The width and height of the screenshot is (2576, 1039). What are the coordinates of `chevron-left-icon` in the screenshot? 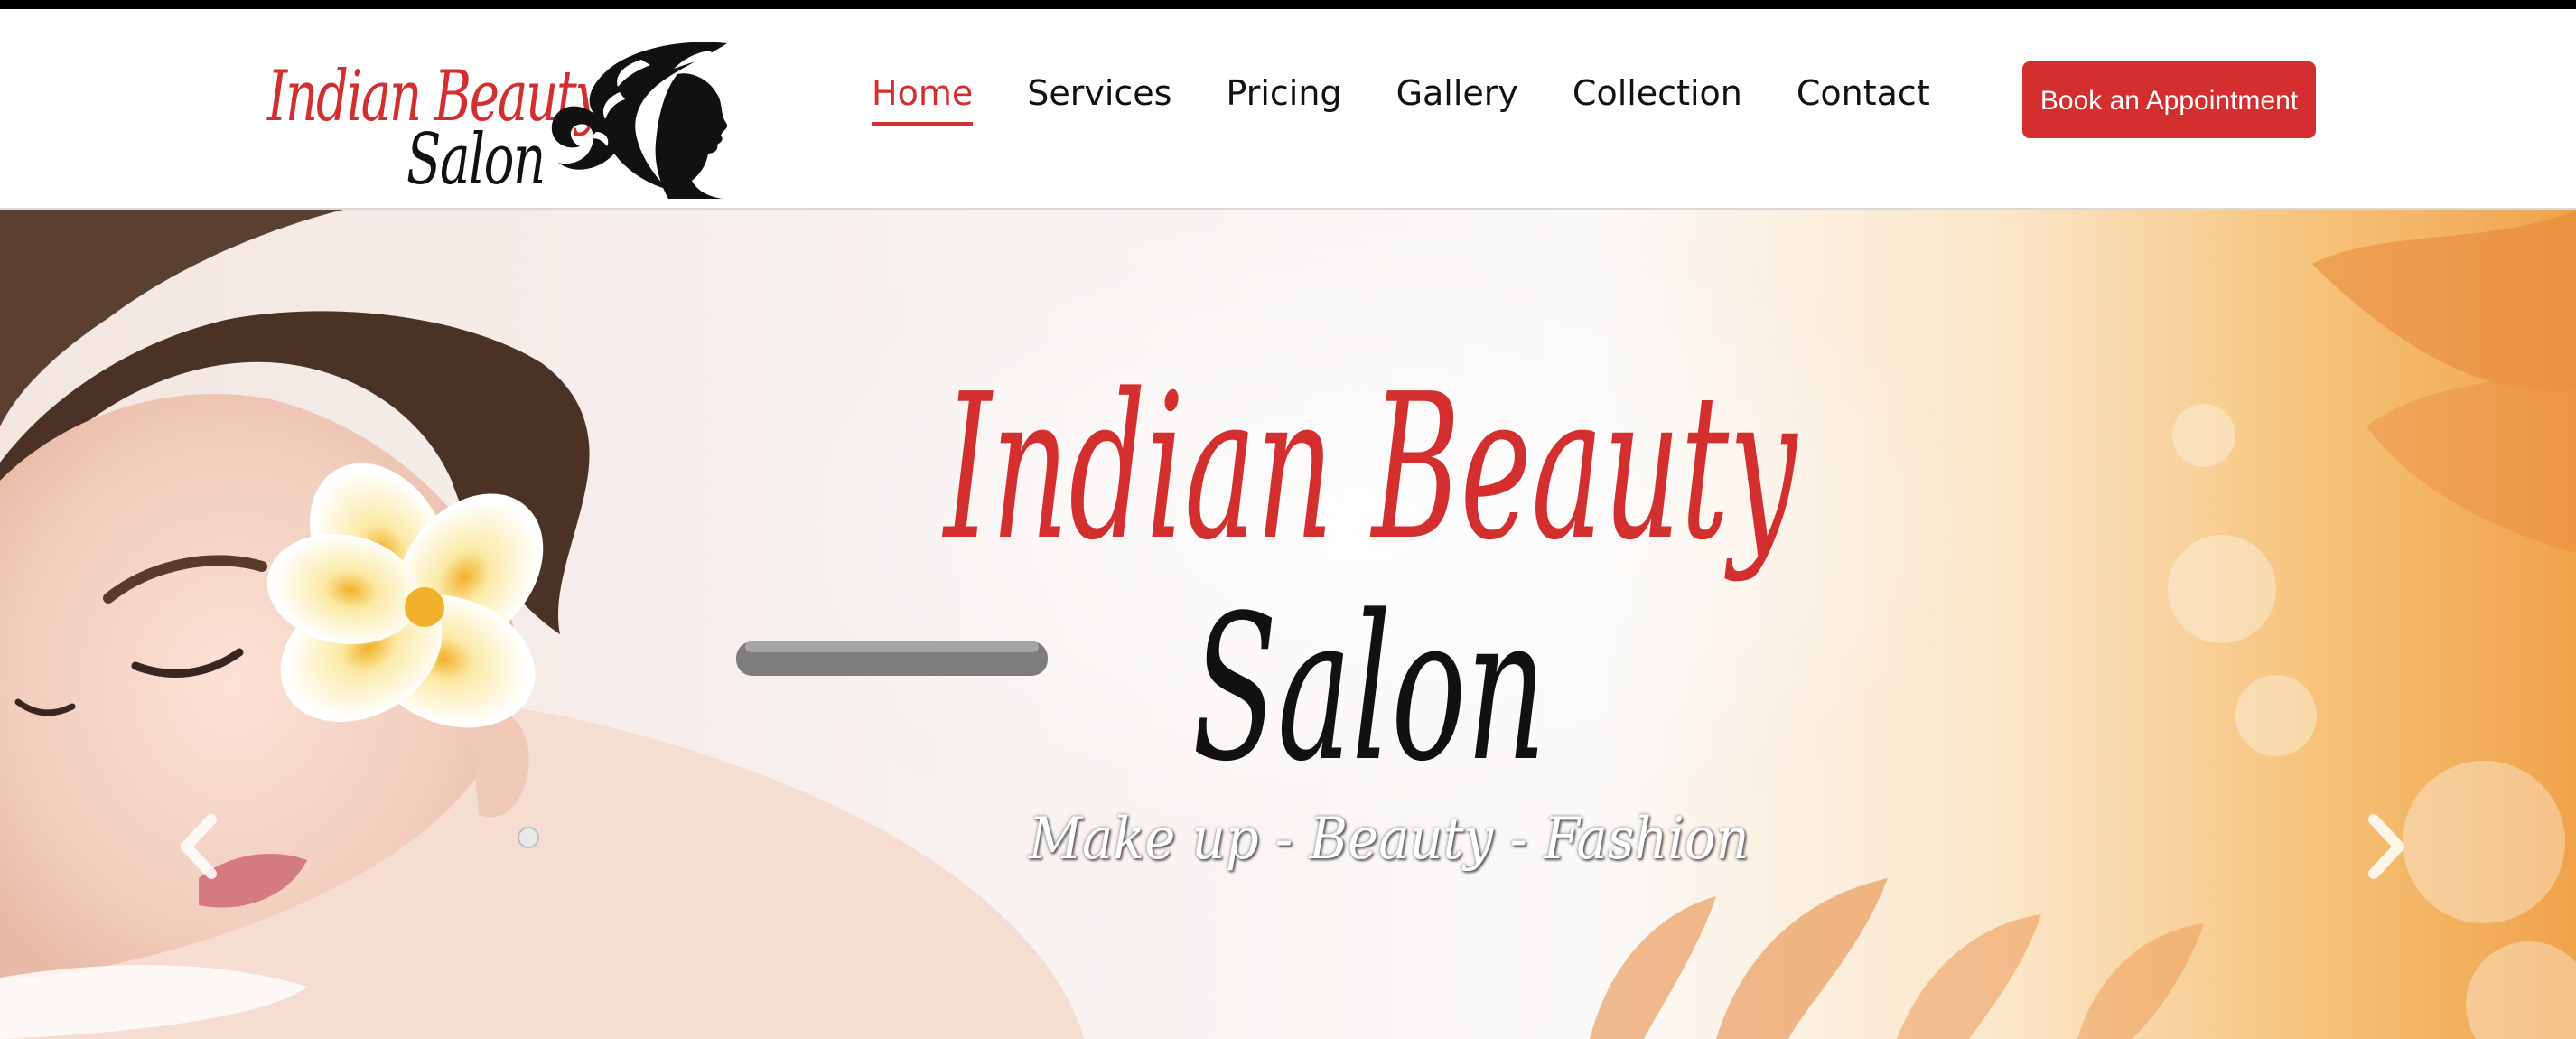 It's located at (199, 846).